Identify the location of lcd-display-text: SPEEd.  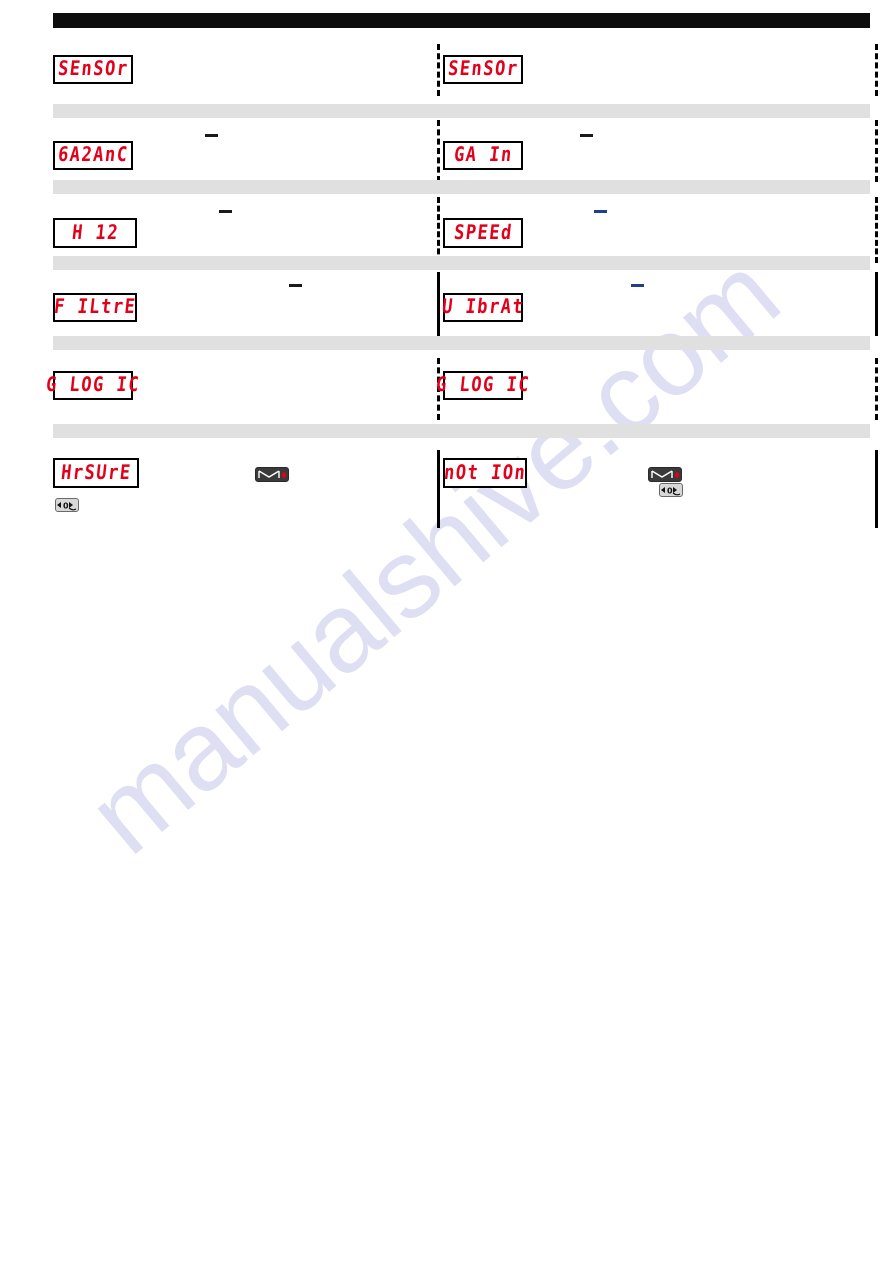
(483, 232).